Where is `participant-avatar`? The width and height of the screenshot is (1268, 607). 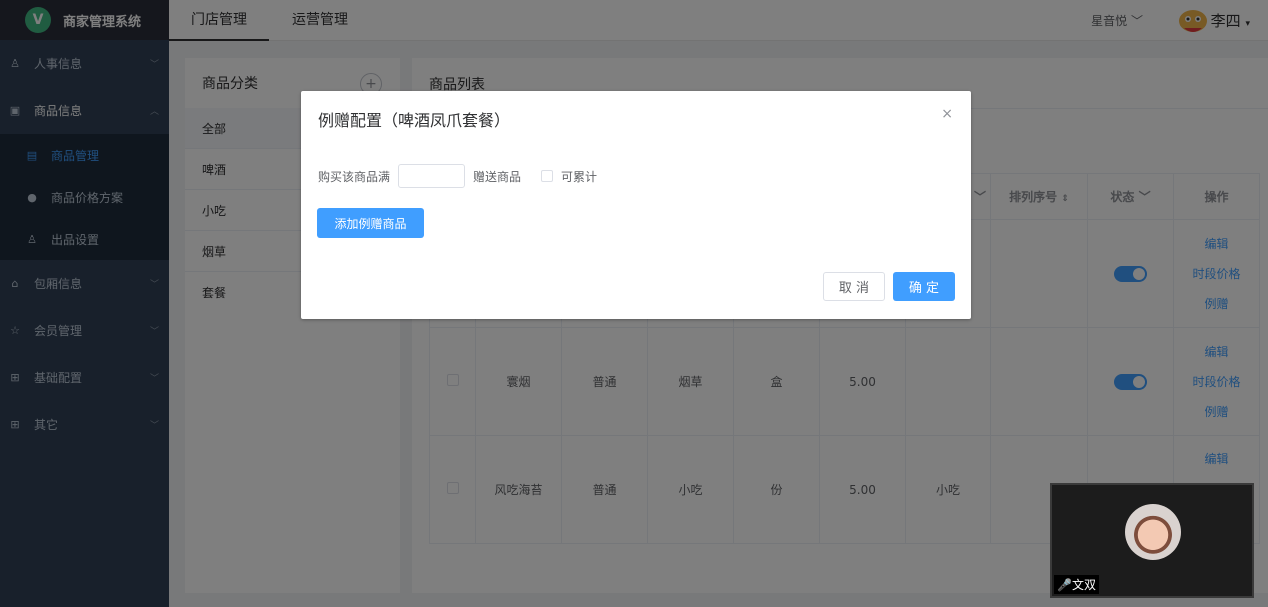 participant-avatar is located at coordinates (1153, 532).